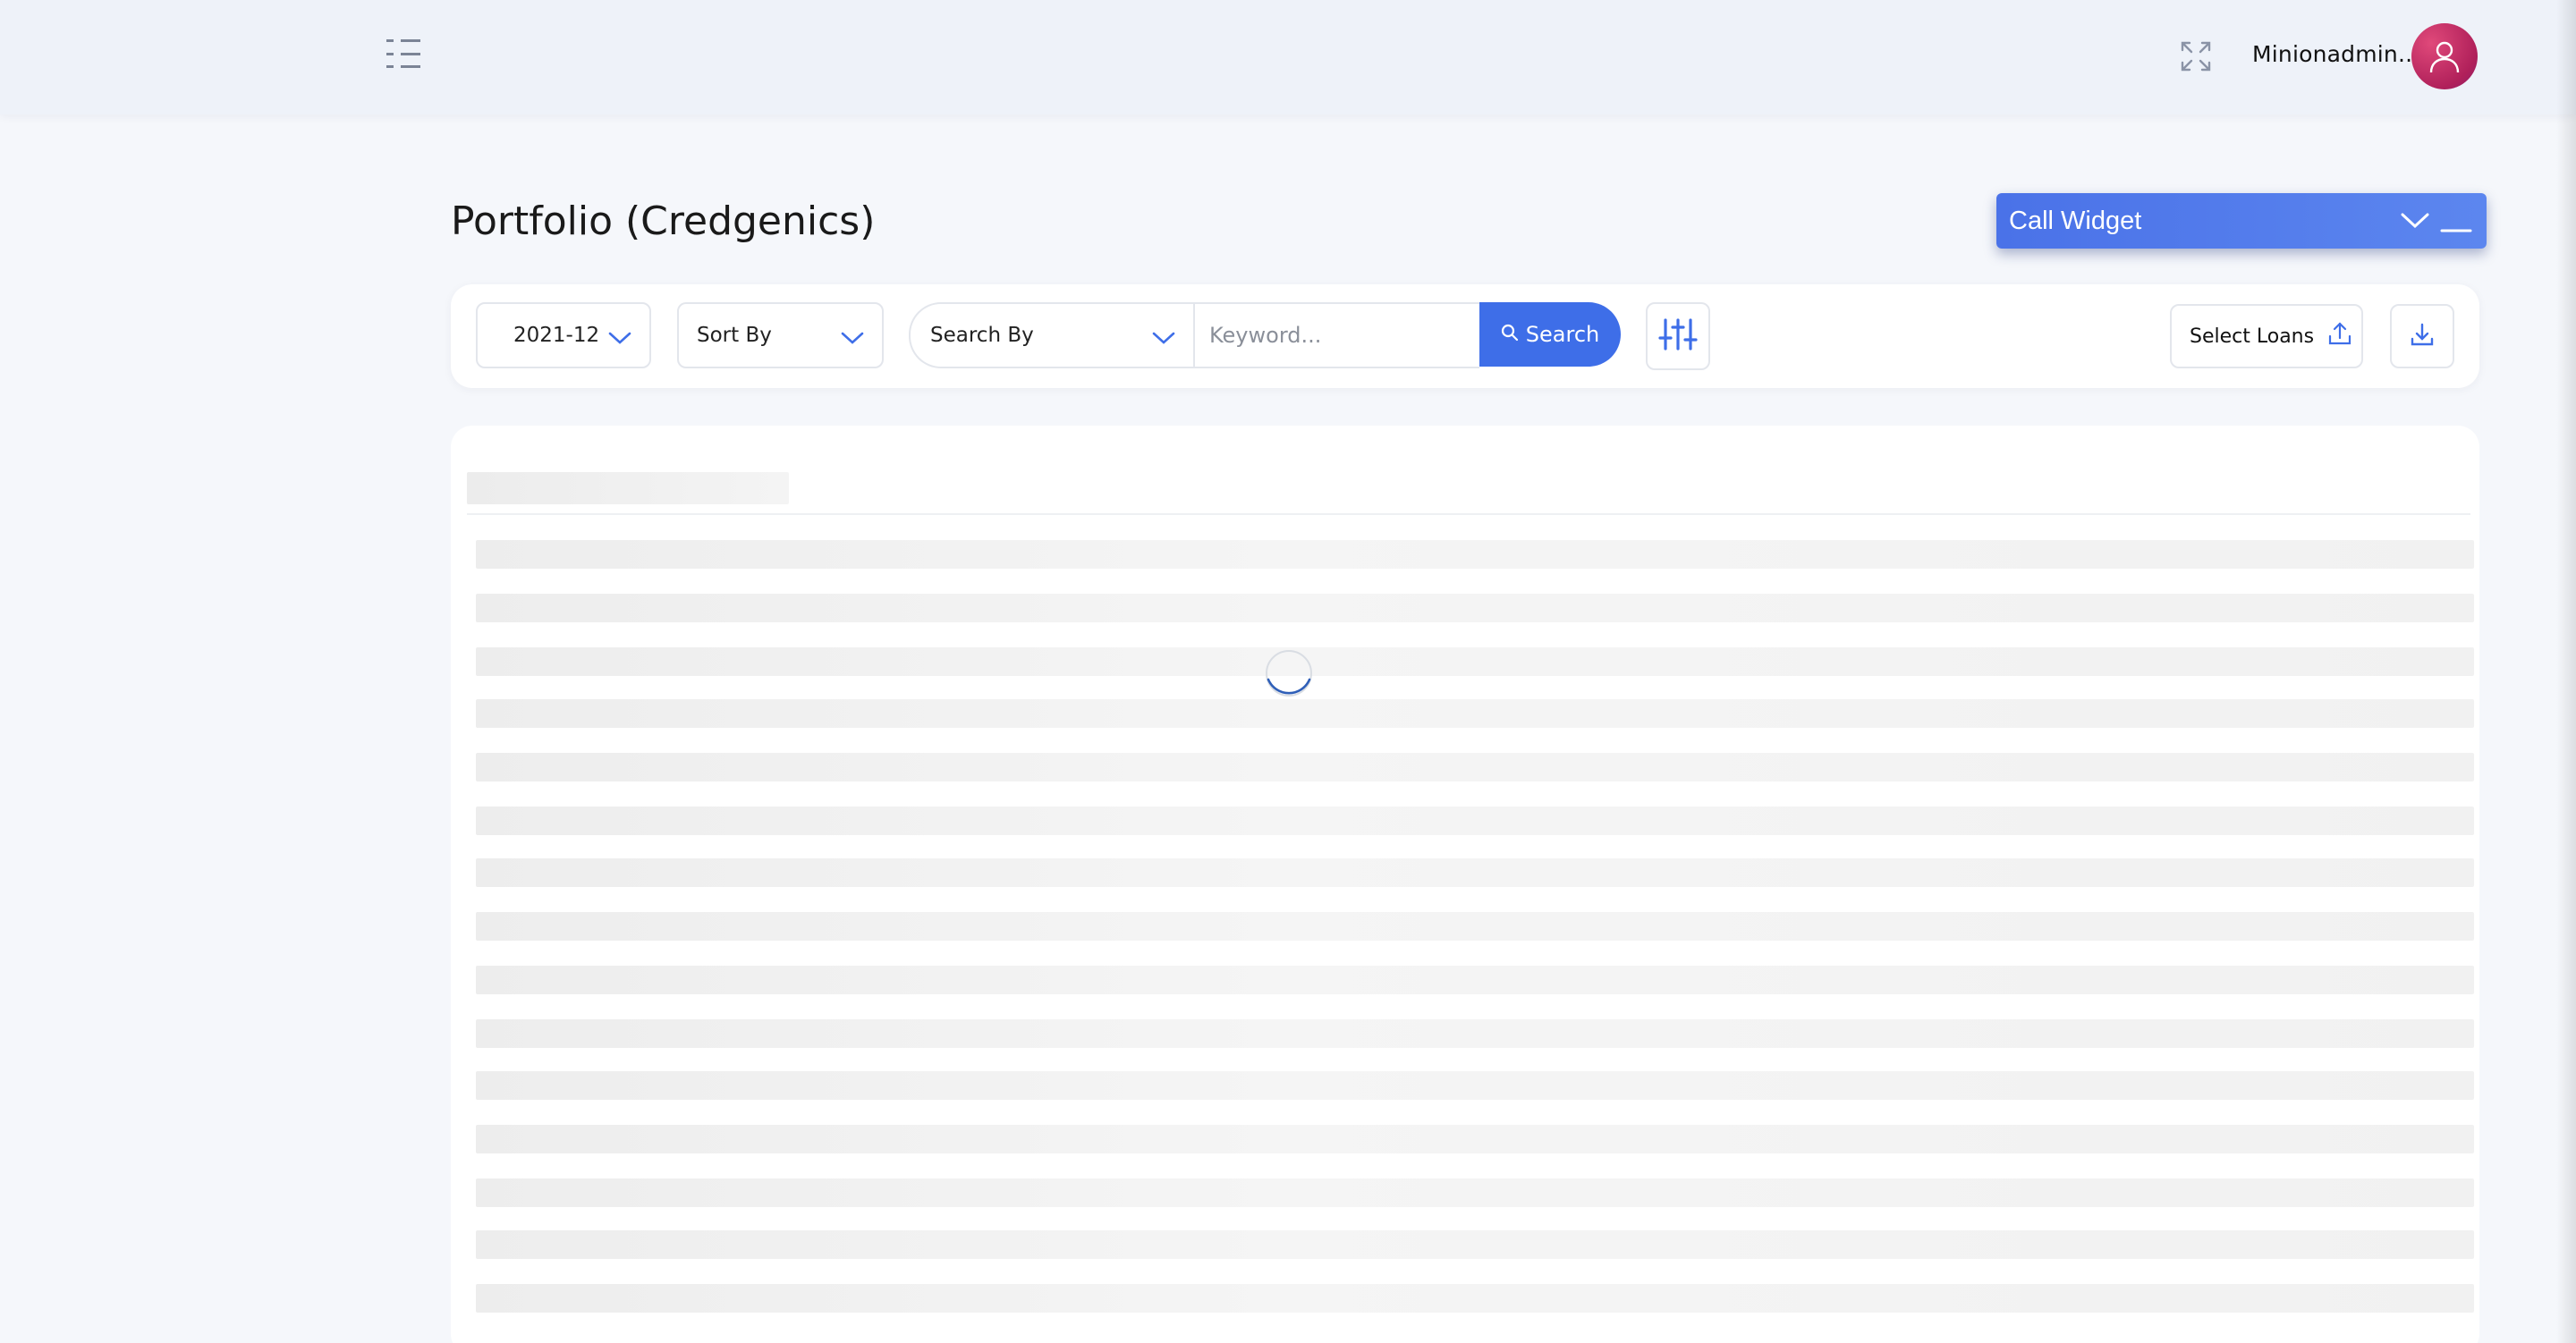 The width and height of the screenshot is (2576, 1343). I want to click on keyword-input, so click(1336, 335).